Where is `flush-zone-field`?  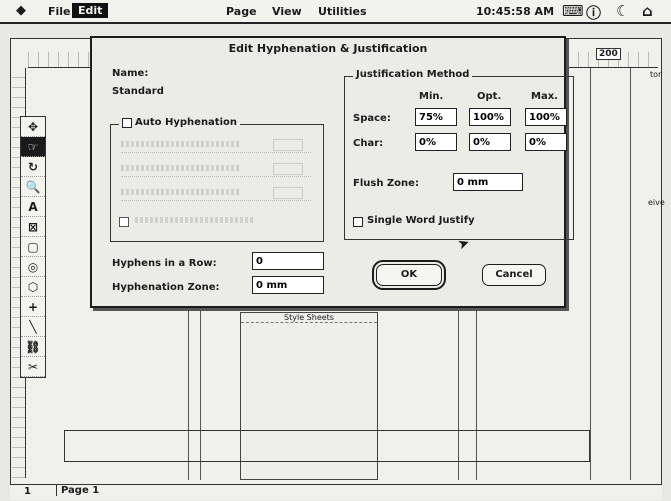 flush-zone-field is located at coordinates (488, 182).